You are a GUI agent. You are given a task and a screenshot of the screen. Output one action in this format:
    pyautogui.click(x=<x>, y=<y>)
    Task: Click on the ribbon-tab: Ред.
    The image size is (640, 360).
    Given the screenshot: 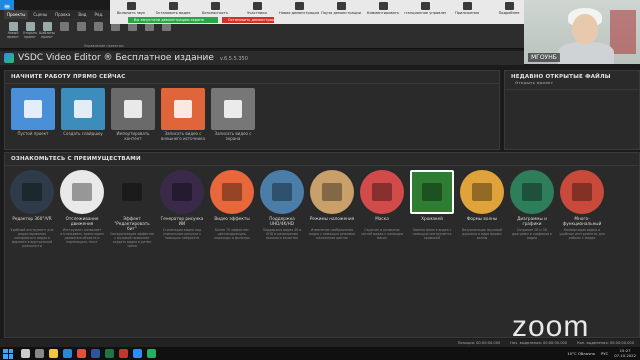 What is the action you would take?
    pyautogui.click(x=98, y=14)
    